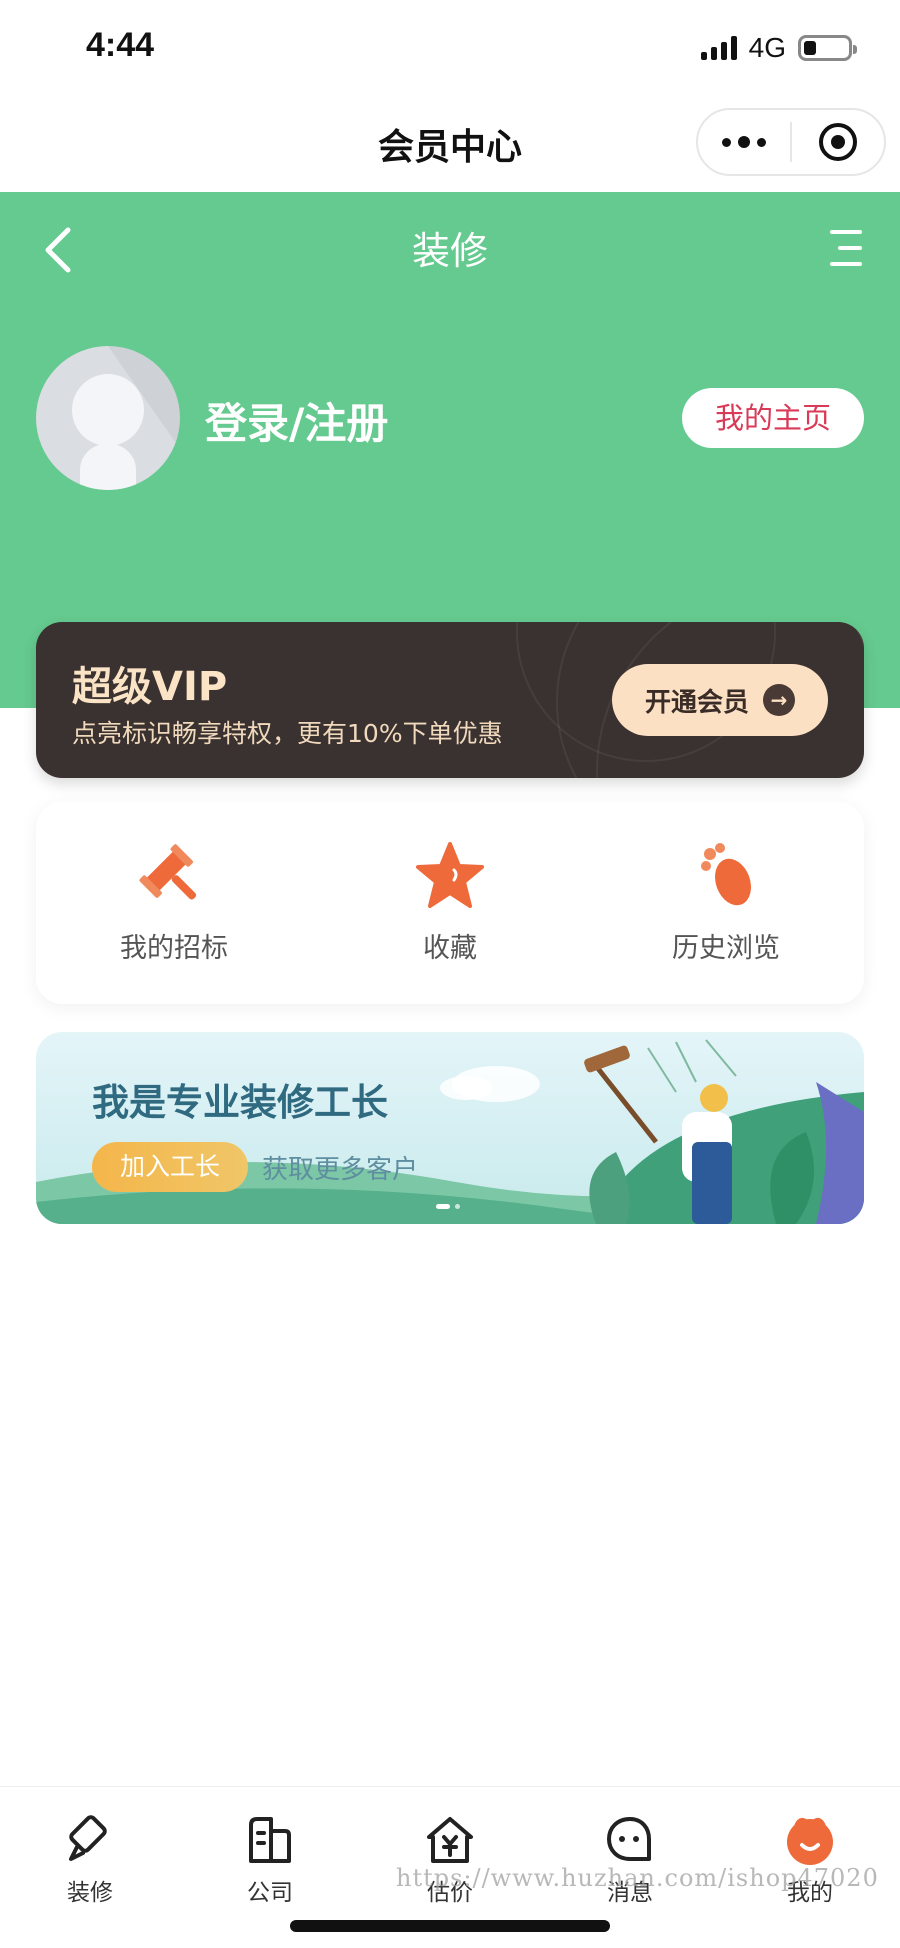  Describe the element at coordinates (340, 1170) in the screenshot. I see `banner-subtitle: 获取更多客户` at that location.